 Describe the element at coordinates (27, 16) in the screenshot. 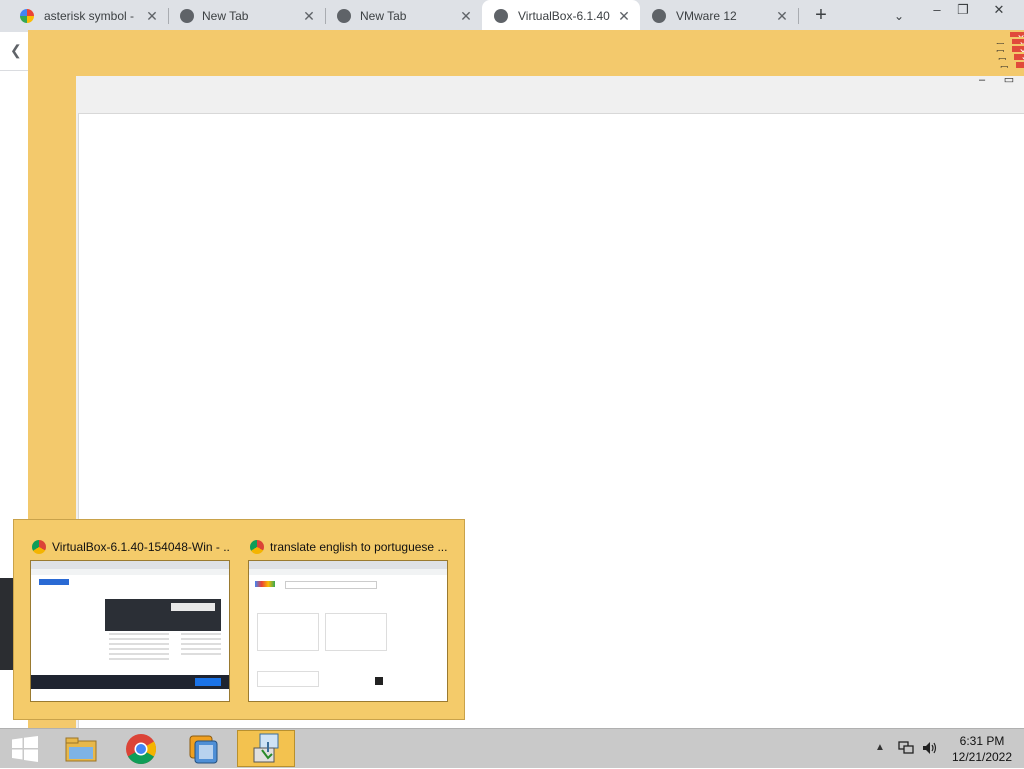

I see `google-icon` at that location.